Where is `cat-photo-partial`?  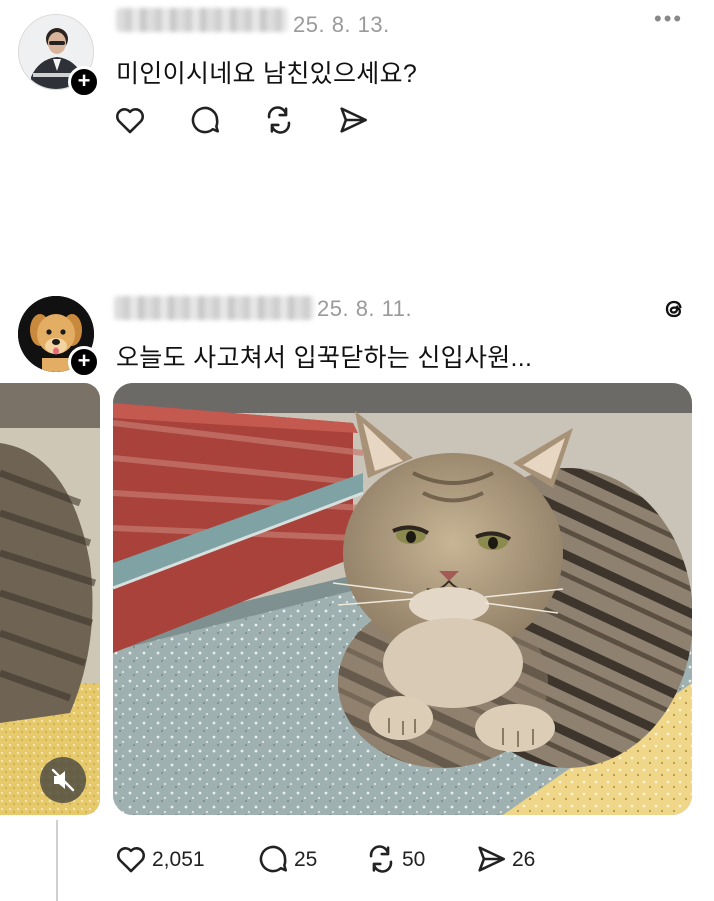 cat-photo-partial is located at coordinates (50, 599).